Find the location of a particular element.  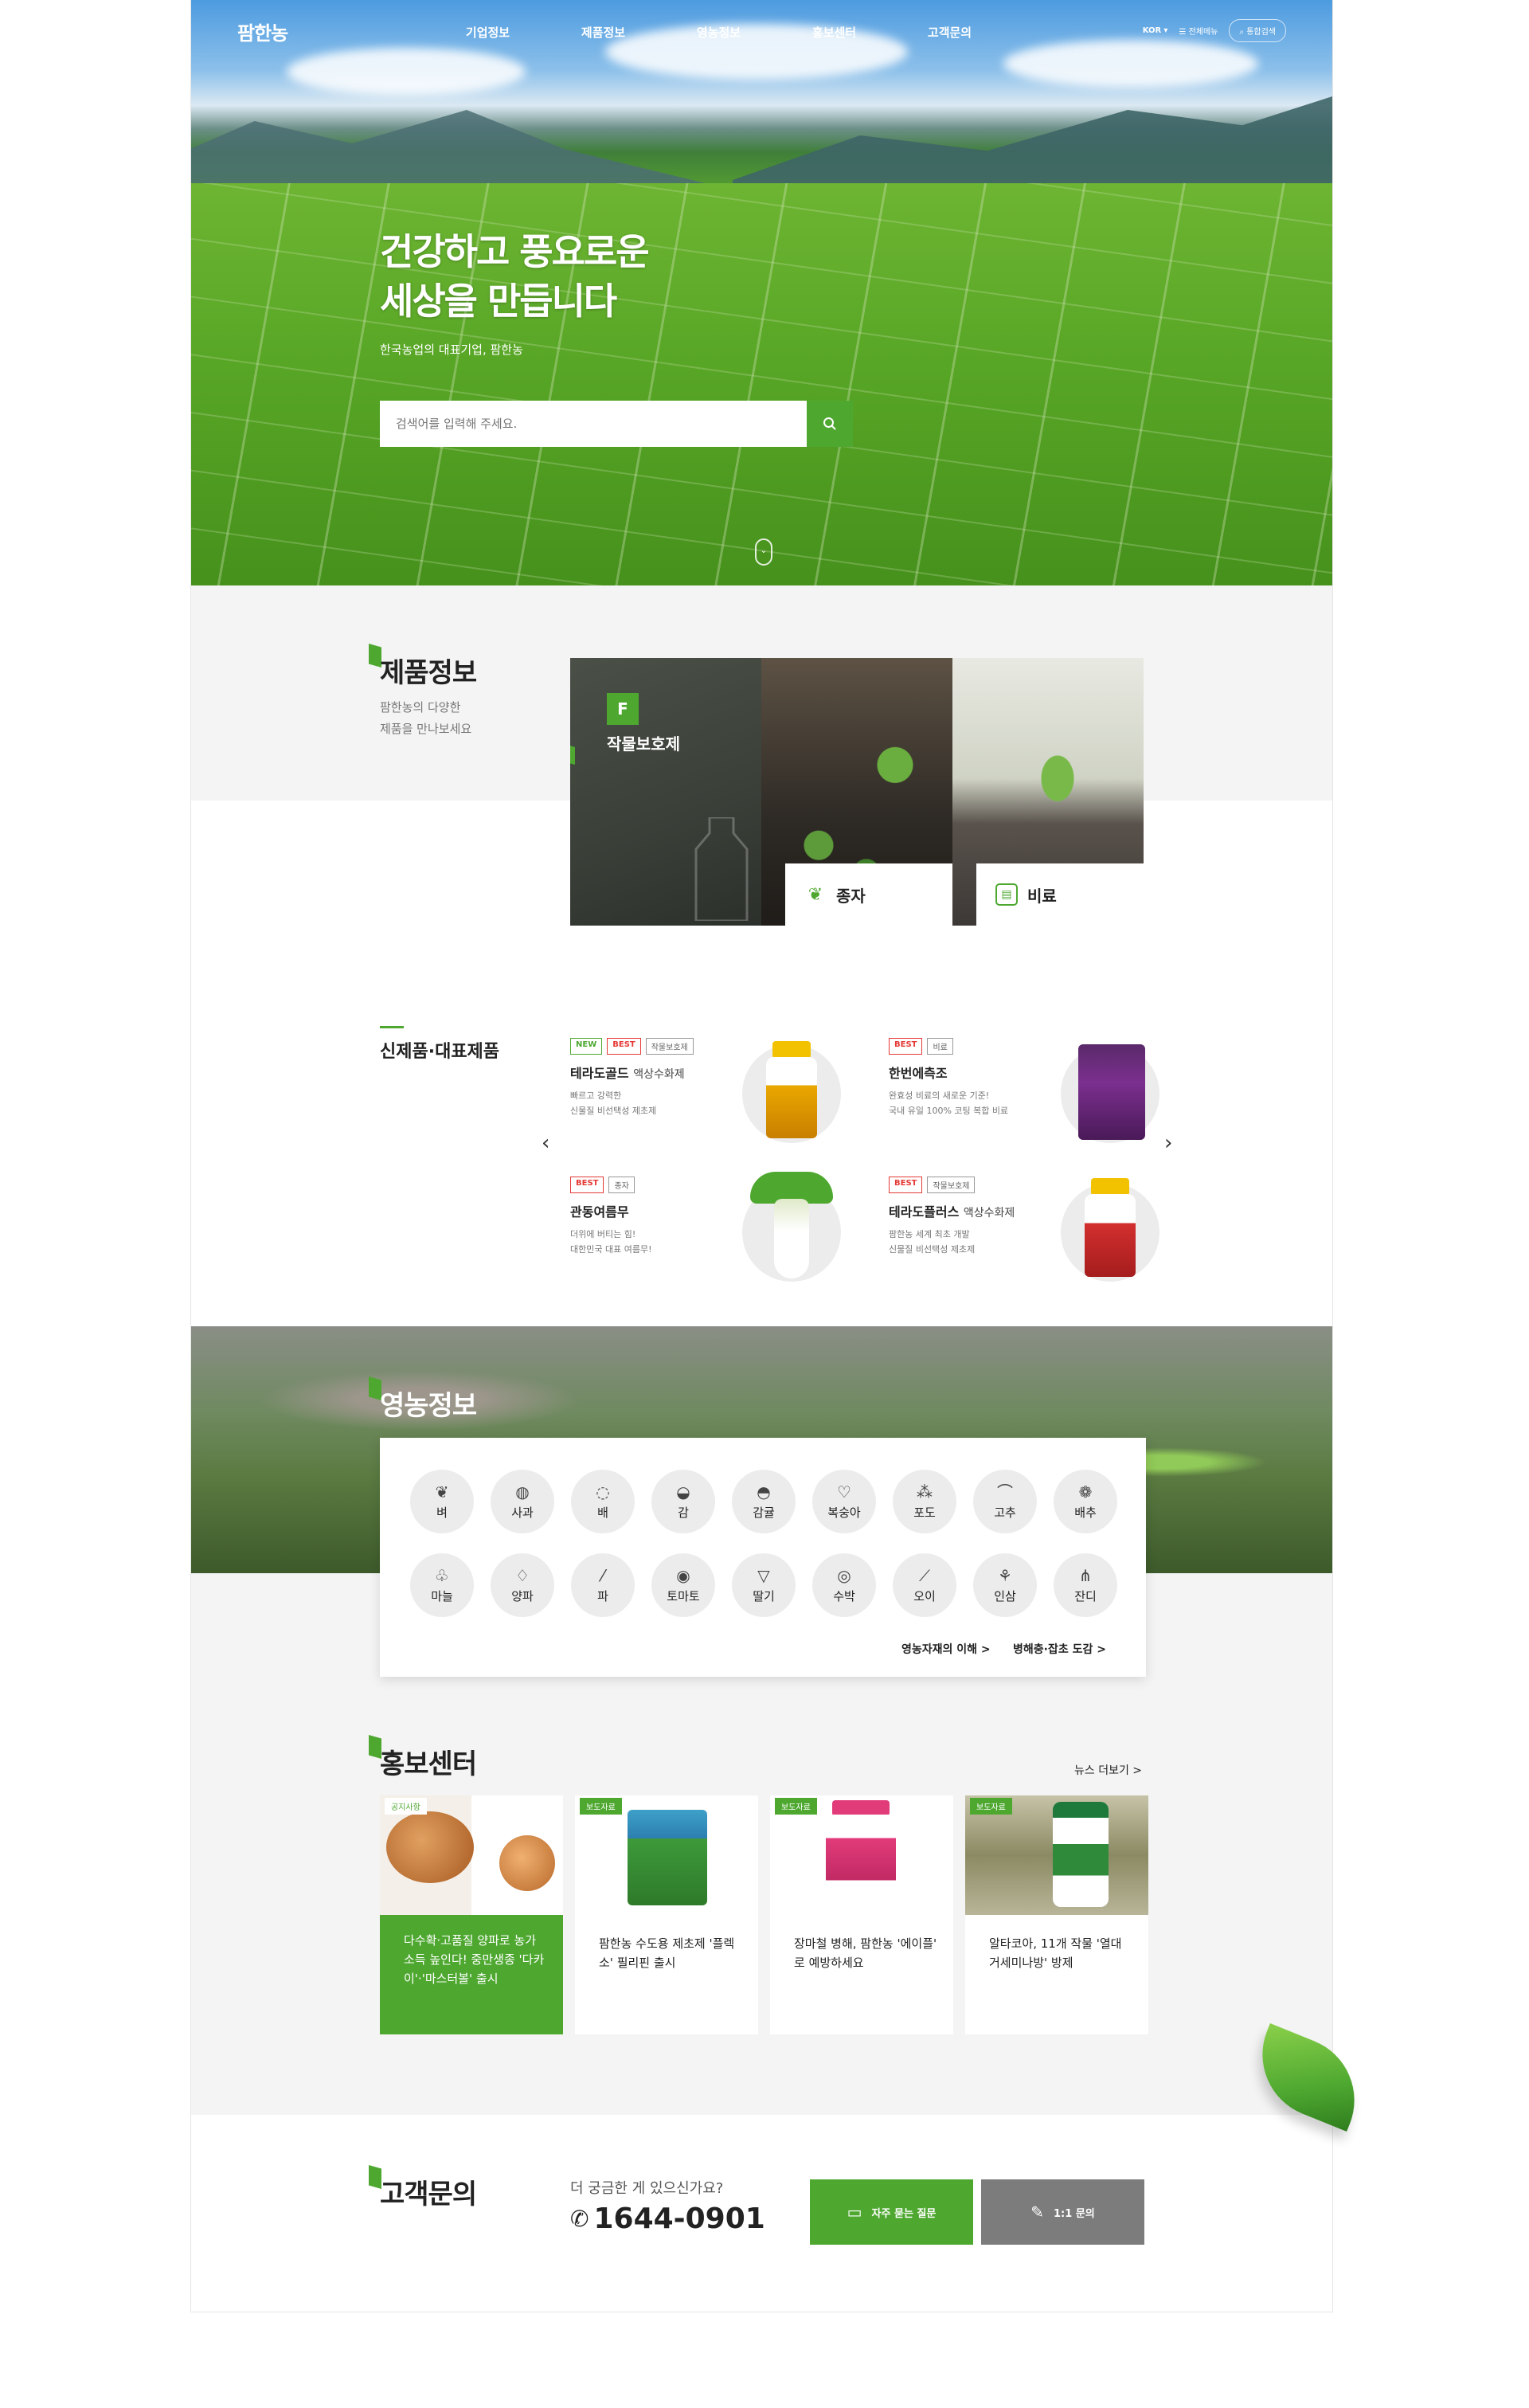

menu-icon: ☰ is located at coordinates (1183, 33).